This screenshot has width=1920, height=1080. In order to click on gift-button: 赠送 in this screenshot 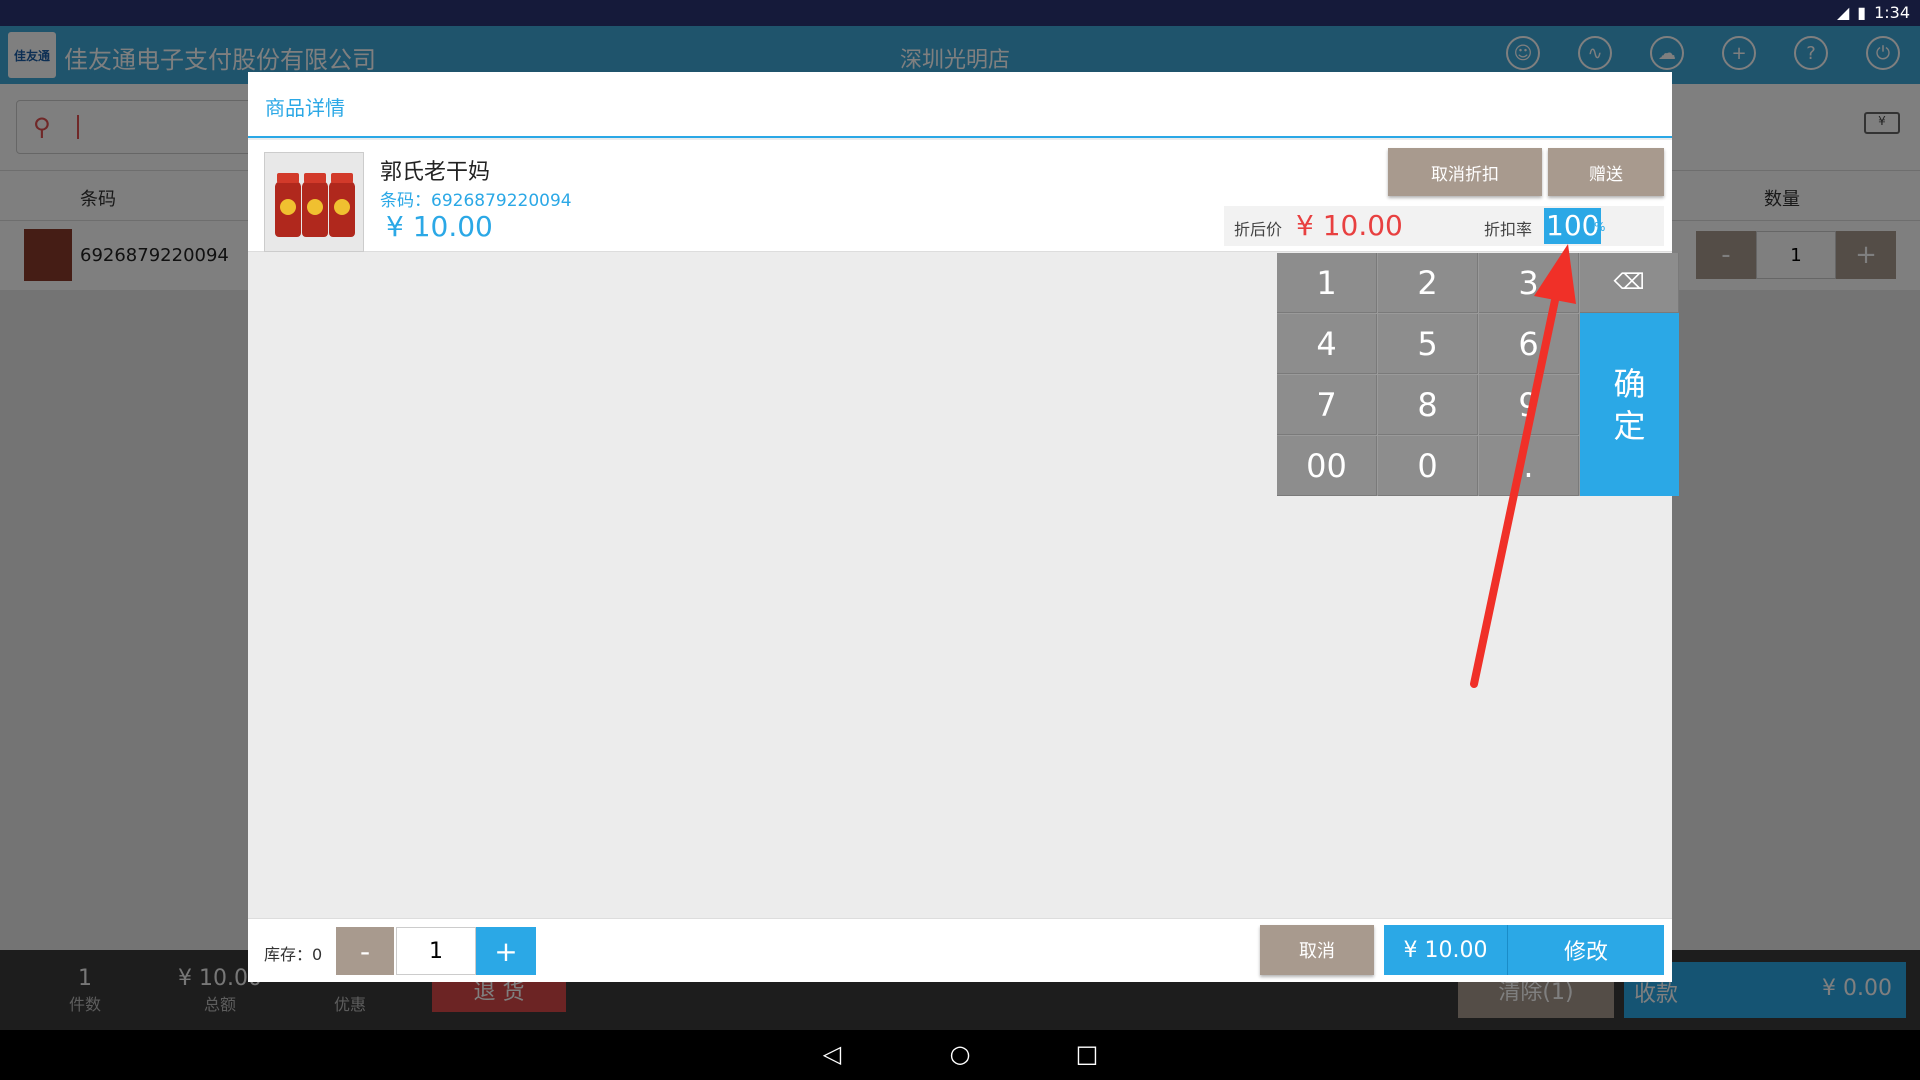, I will do `click(1606, 172)`.